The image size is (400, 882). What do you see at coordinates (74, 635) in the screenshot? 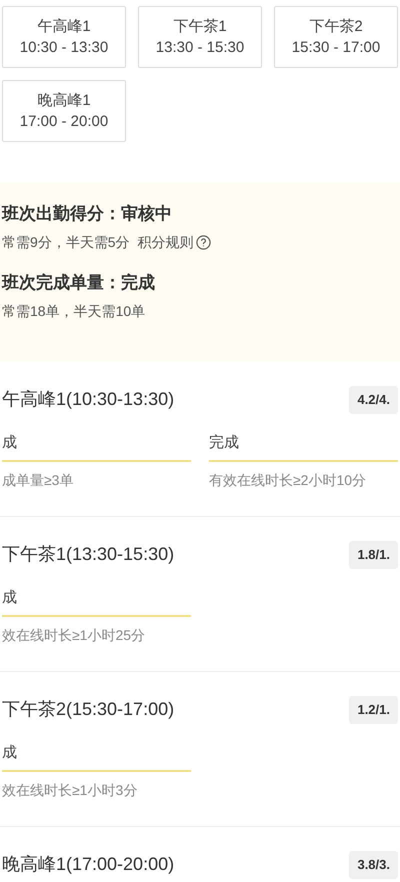
I see `criteria-hint: 效在线时长≥1小时25分` at bounding box center [74, 635].